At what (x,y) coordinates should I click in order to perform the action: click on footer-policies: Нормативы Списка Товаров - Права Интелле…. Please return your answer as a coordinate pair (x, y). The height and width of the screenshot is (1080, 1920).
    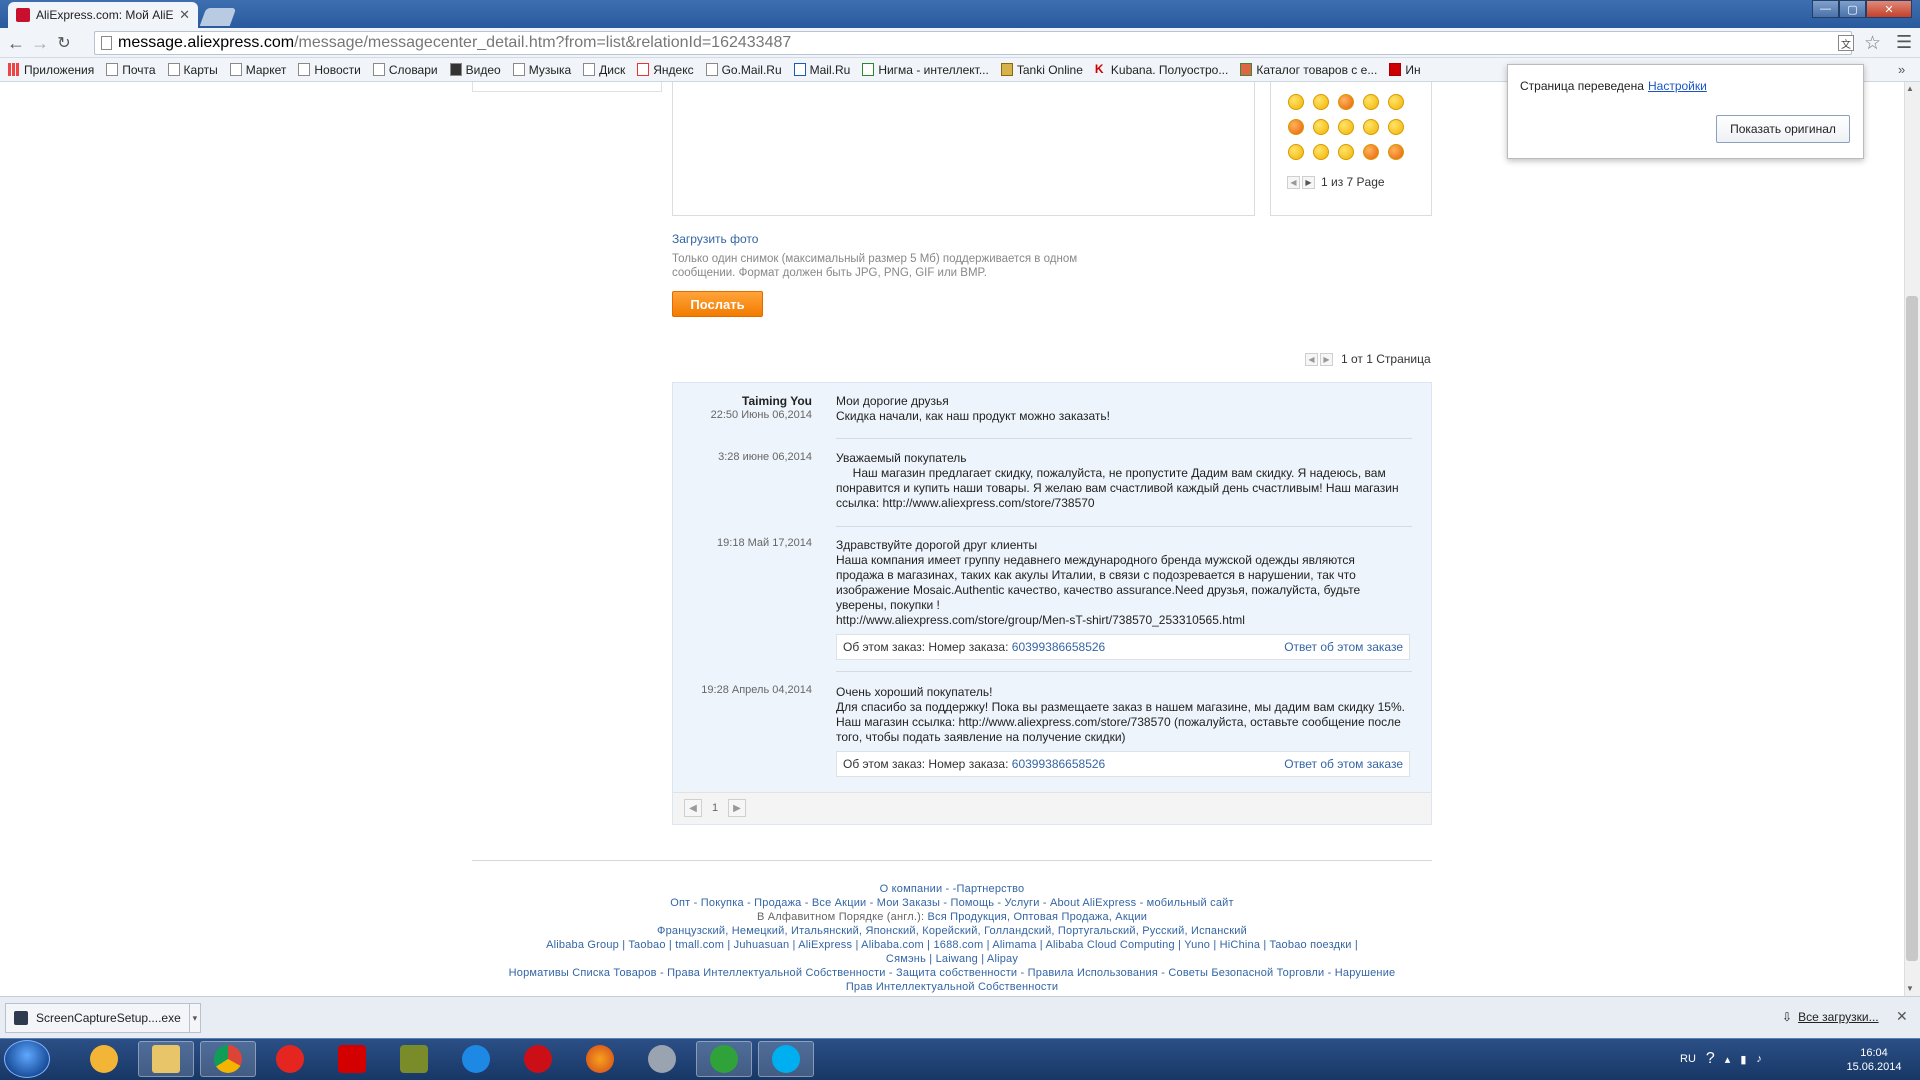
    Looking at the image, I should click on (952, 973).